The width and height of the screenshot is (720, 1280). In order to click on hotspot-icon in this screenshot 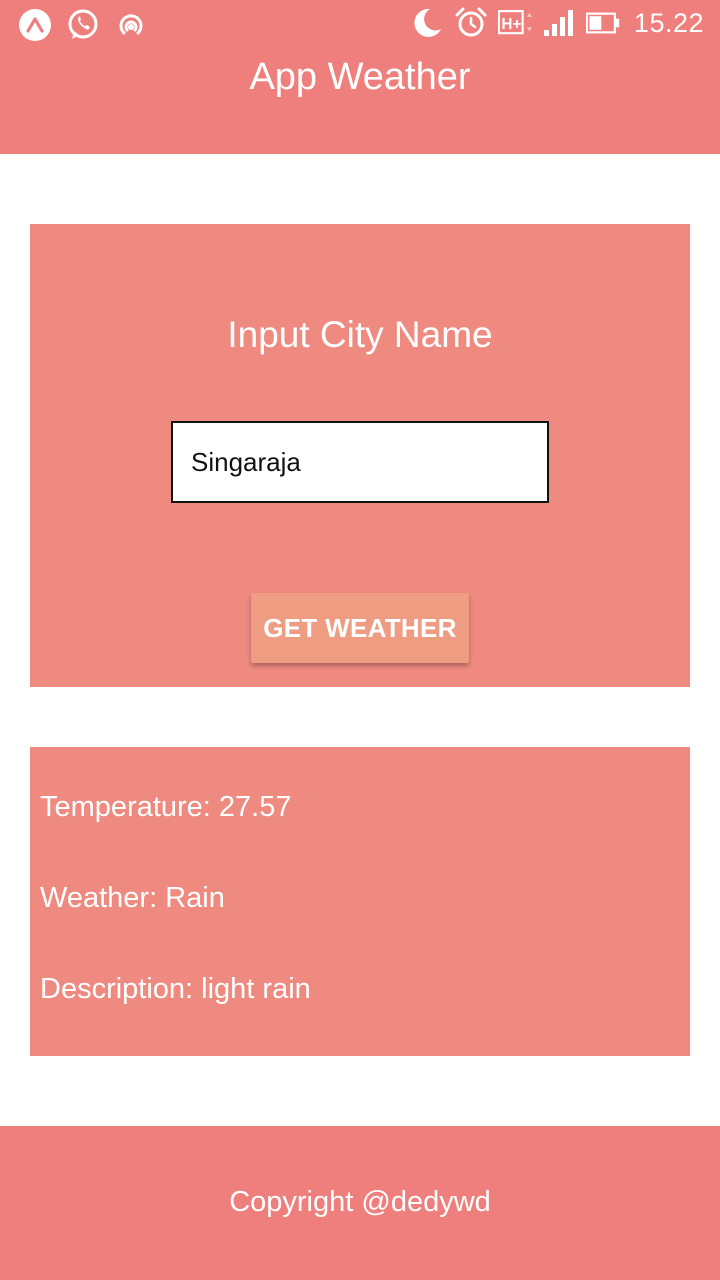, I will do `click(131, 25)`.